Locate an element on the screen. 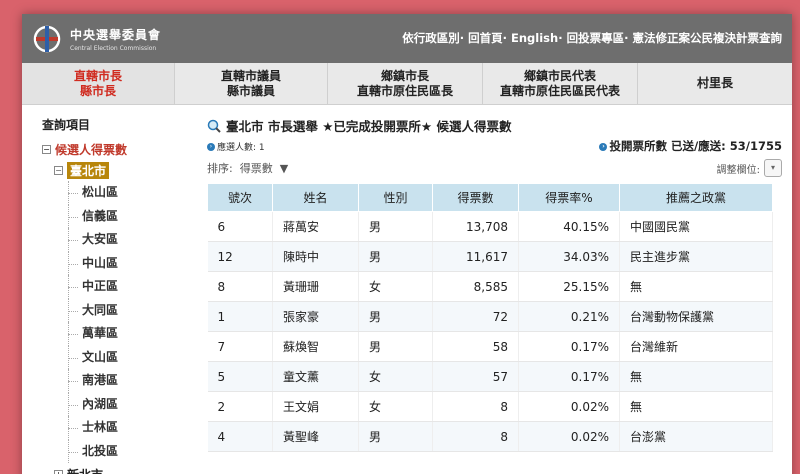 This screenshot has width=800, height=474. table-row: 1 張家豪 男 72 0.21% 台灣動物保護黨 is located at coordinates (490, 316).